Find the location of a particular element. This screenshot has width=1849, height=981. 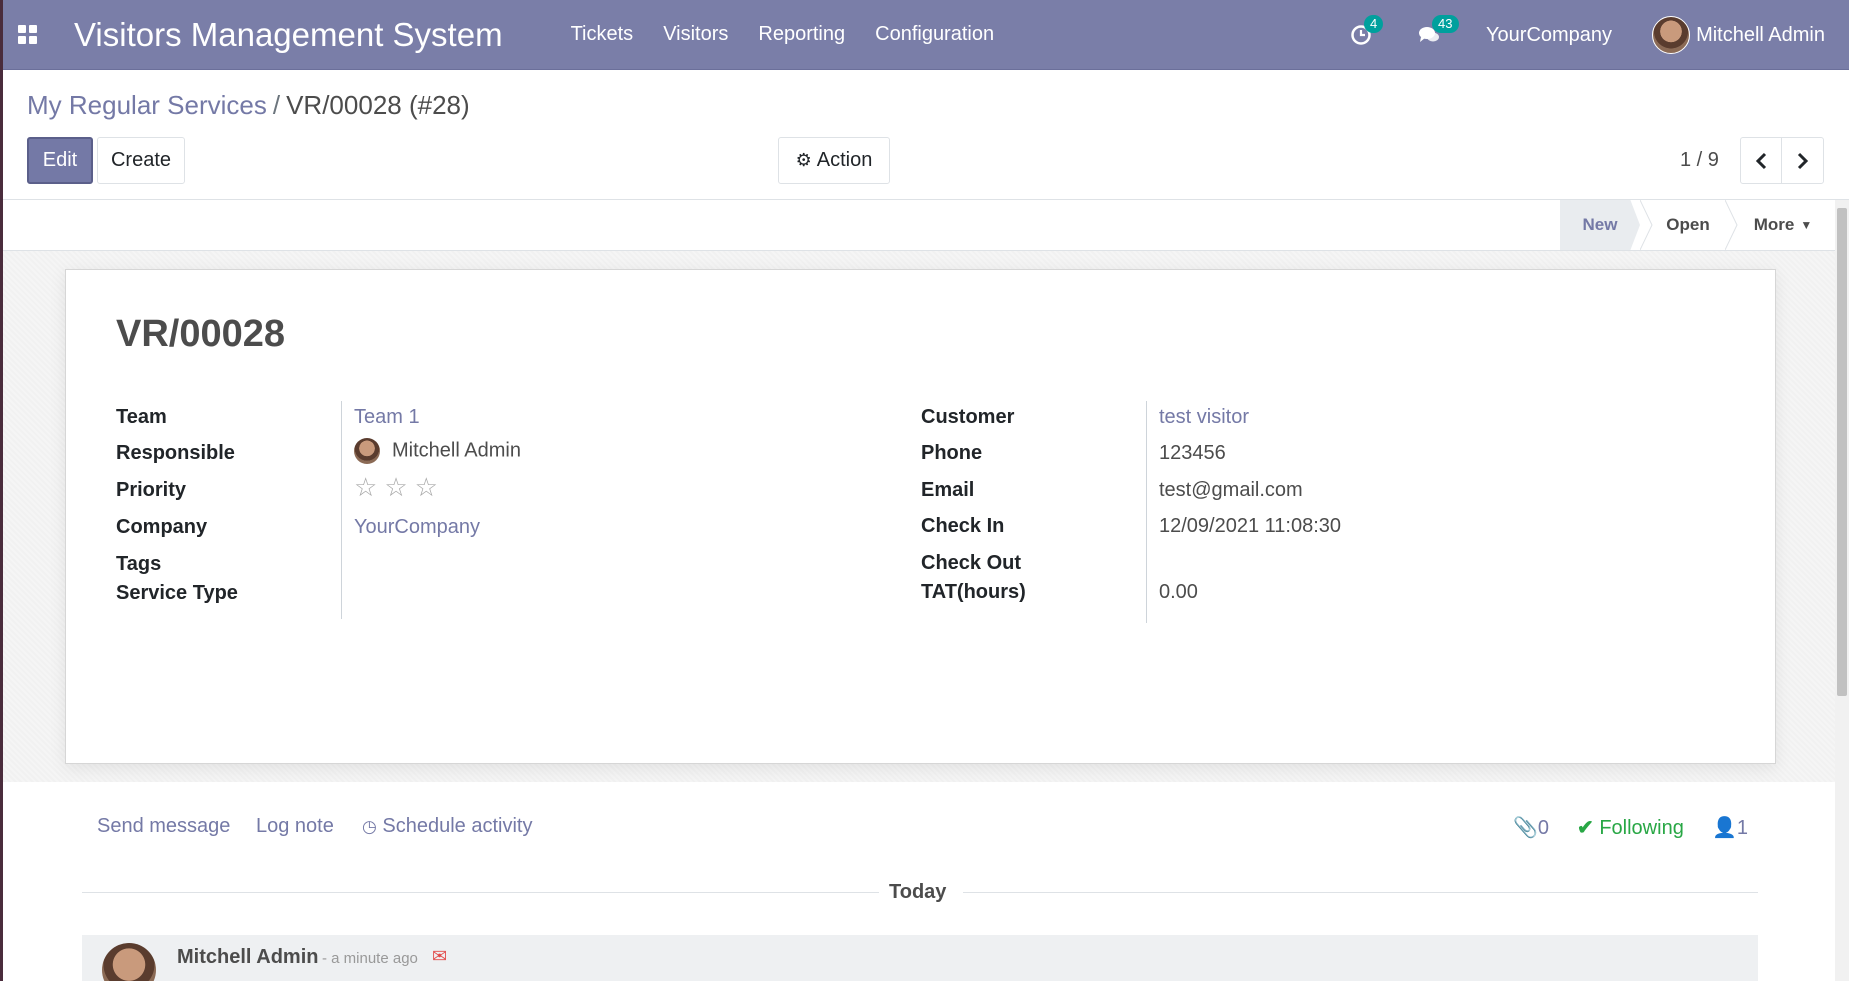

company-value: YourCompany is located at coordinates (417, 527).